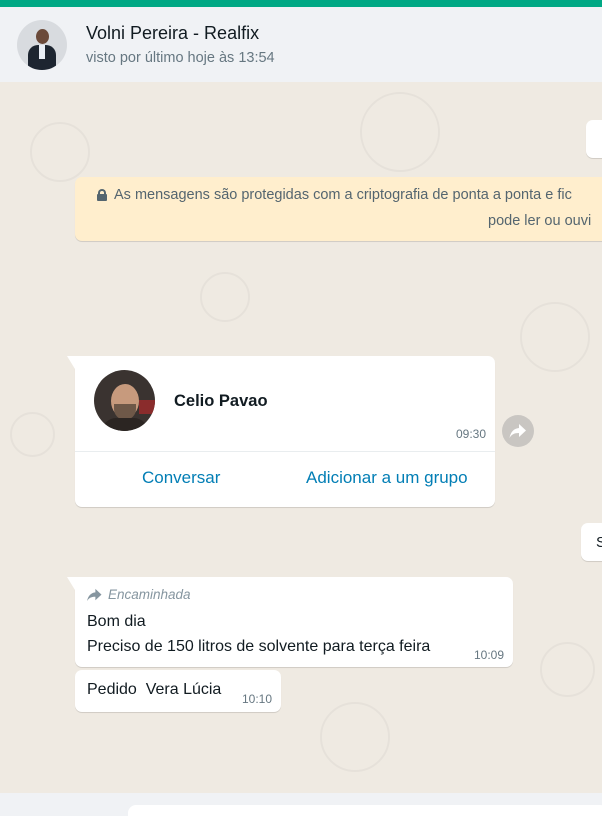 This screenshot has height=816, width=602. I want to click on forward-arrow-icon, so click(517, 431).